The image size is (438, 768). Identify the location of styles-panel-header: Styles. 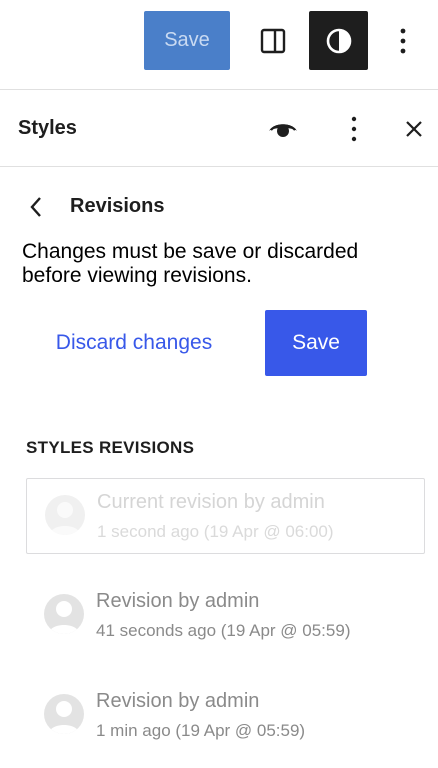
(219, 129).